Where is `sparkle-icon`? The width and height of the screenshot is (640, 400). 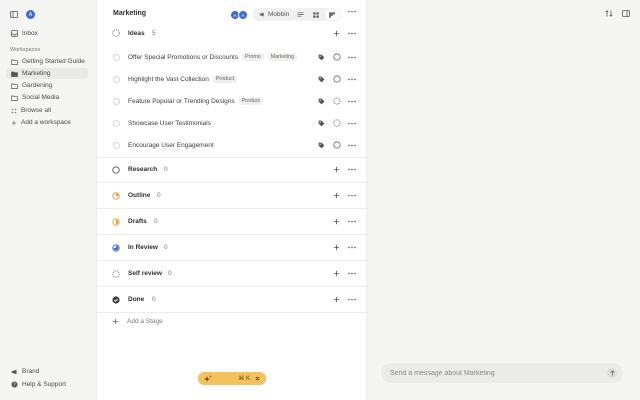
sparkle-icon is located at coordinates (208, 379).